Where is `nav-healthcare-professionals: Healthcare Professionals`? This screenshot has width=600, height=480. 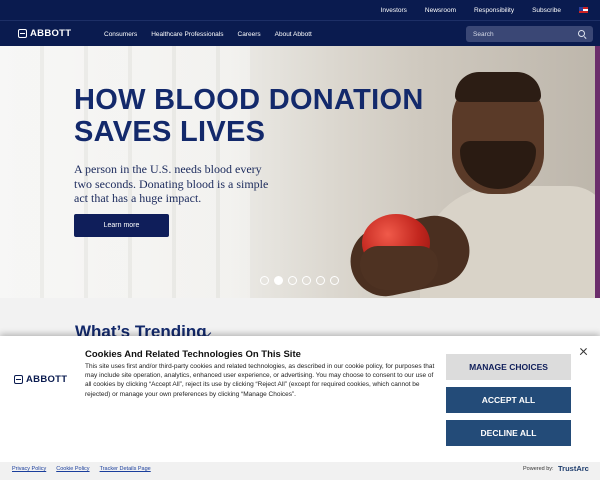 nav-healthcare-professionals: Healthcare Professionals is located at coordinates (187, 34).